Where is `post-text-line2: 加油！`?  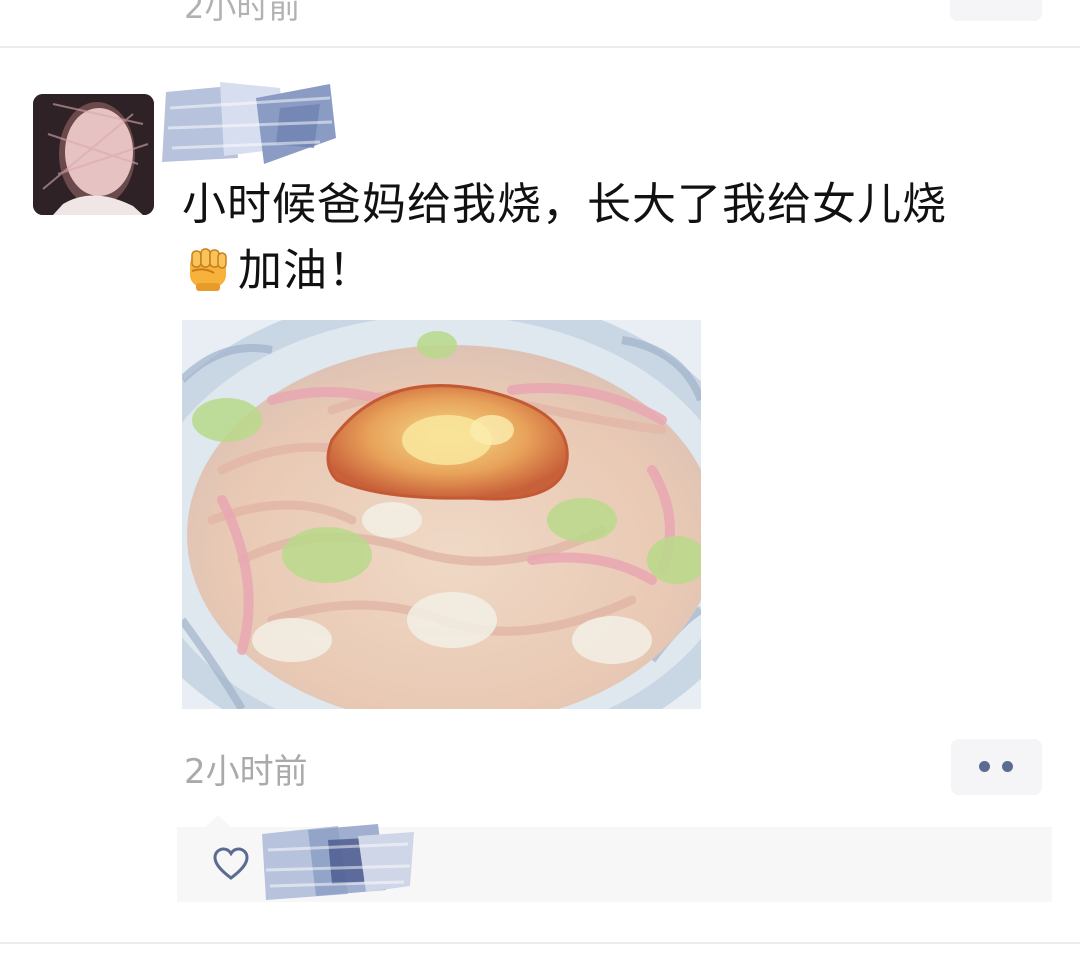 post-text-line2: 加油！ is located at coordinates (305, 270).